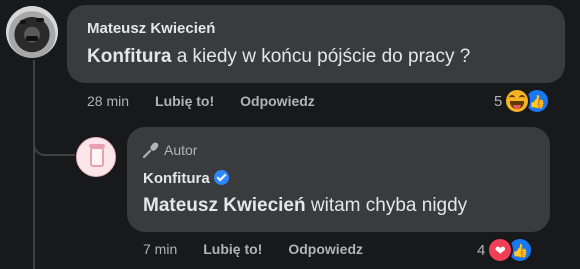 The width and height of the screenshot is (580, 269). I want to click on microphone-icon, so click(150, 150).